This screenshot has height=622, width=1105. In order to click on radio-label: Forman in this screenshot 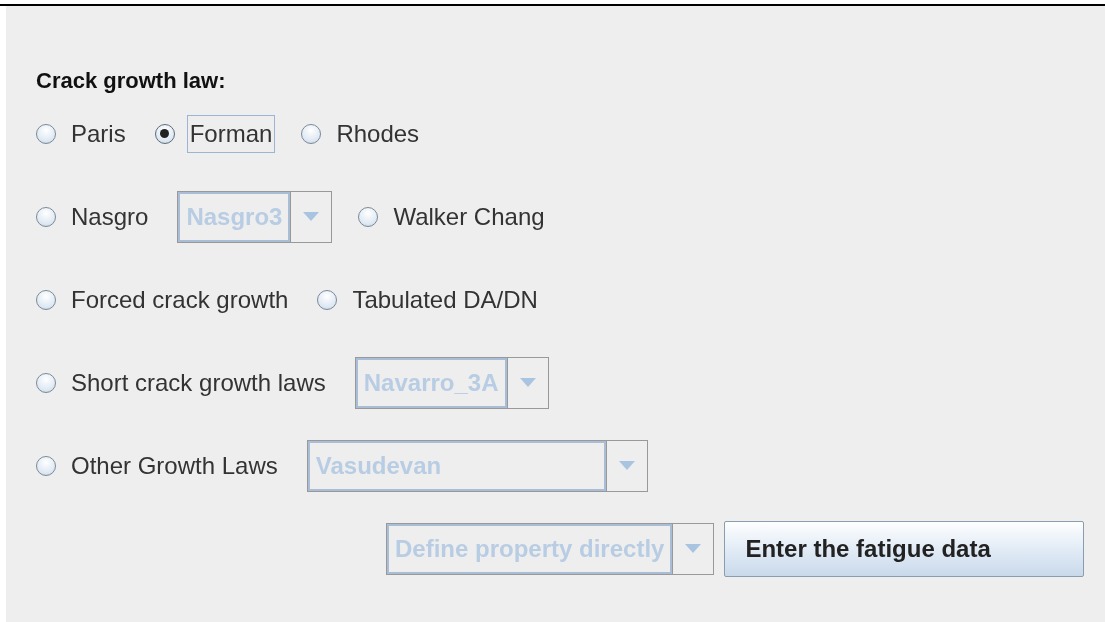, I will do `click(231, 133)`.